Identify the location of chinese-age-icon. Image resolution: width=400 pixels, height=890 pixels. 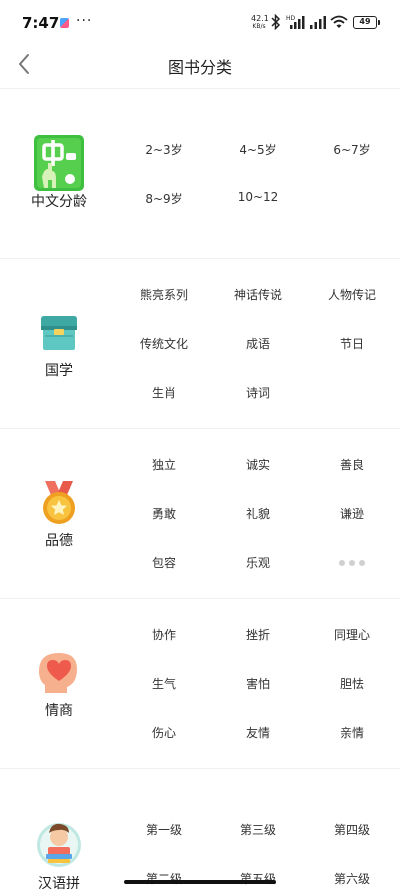
(59, 163).